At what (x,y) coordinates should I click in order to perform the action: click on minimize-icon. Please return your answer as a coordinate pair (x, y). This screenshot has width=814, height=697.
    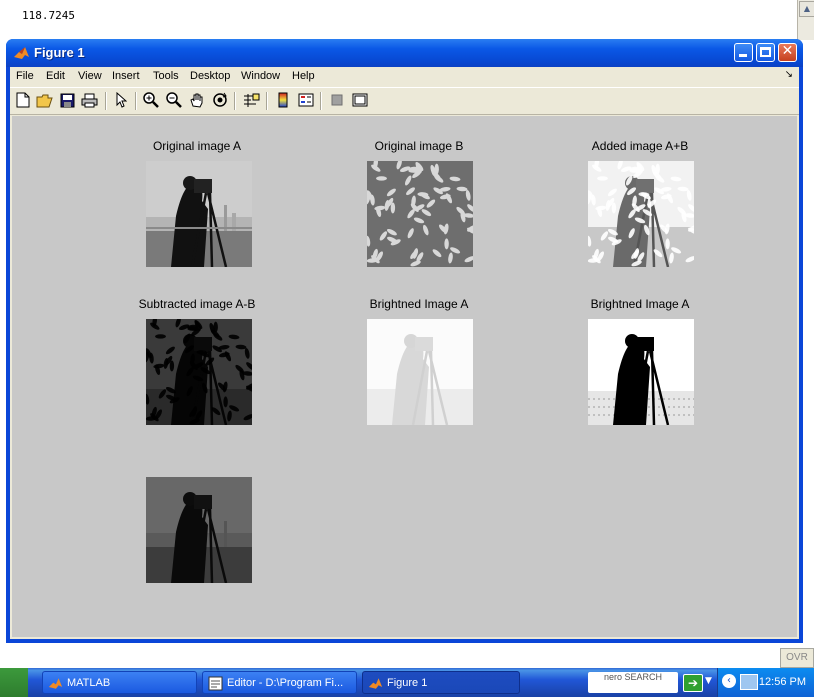
    Looking at the image, I should click on (743, 55).